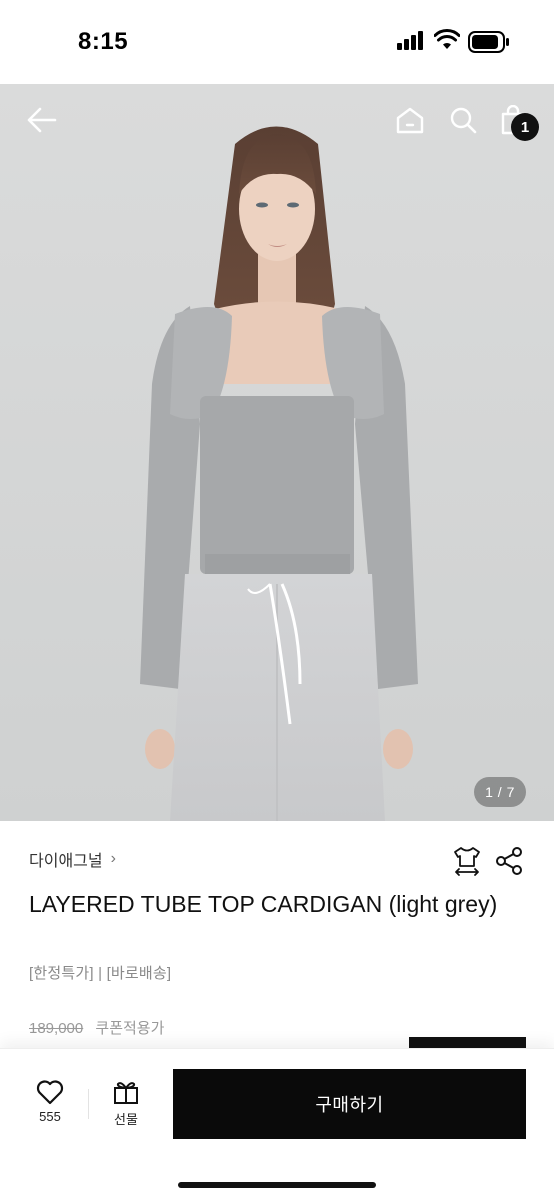 The width and height of the screenshot is (554, 1200). Describe the element at coordinates (525, 127) in the screenshot. I see `cart-count-badge: 1` at that location.